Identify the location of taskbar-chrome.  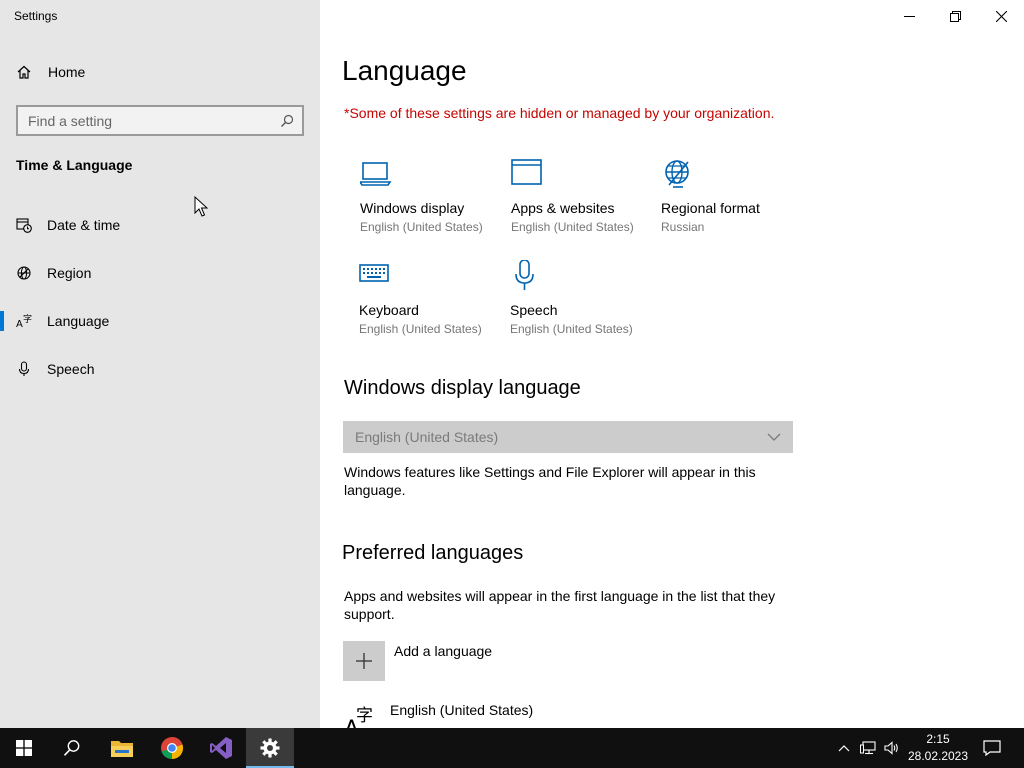
(172, 748).